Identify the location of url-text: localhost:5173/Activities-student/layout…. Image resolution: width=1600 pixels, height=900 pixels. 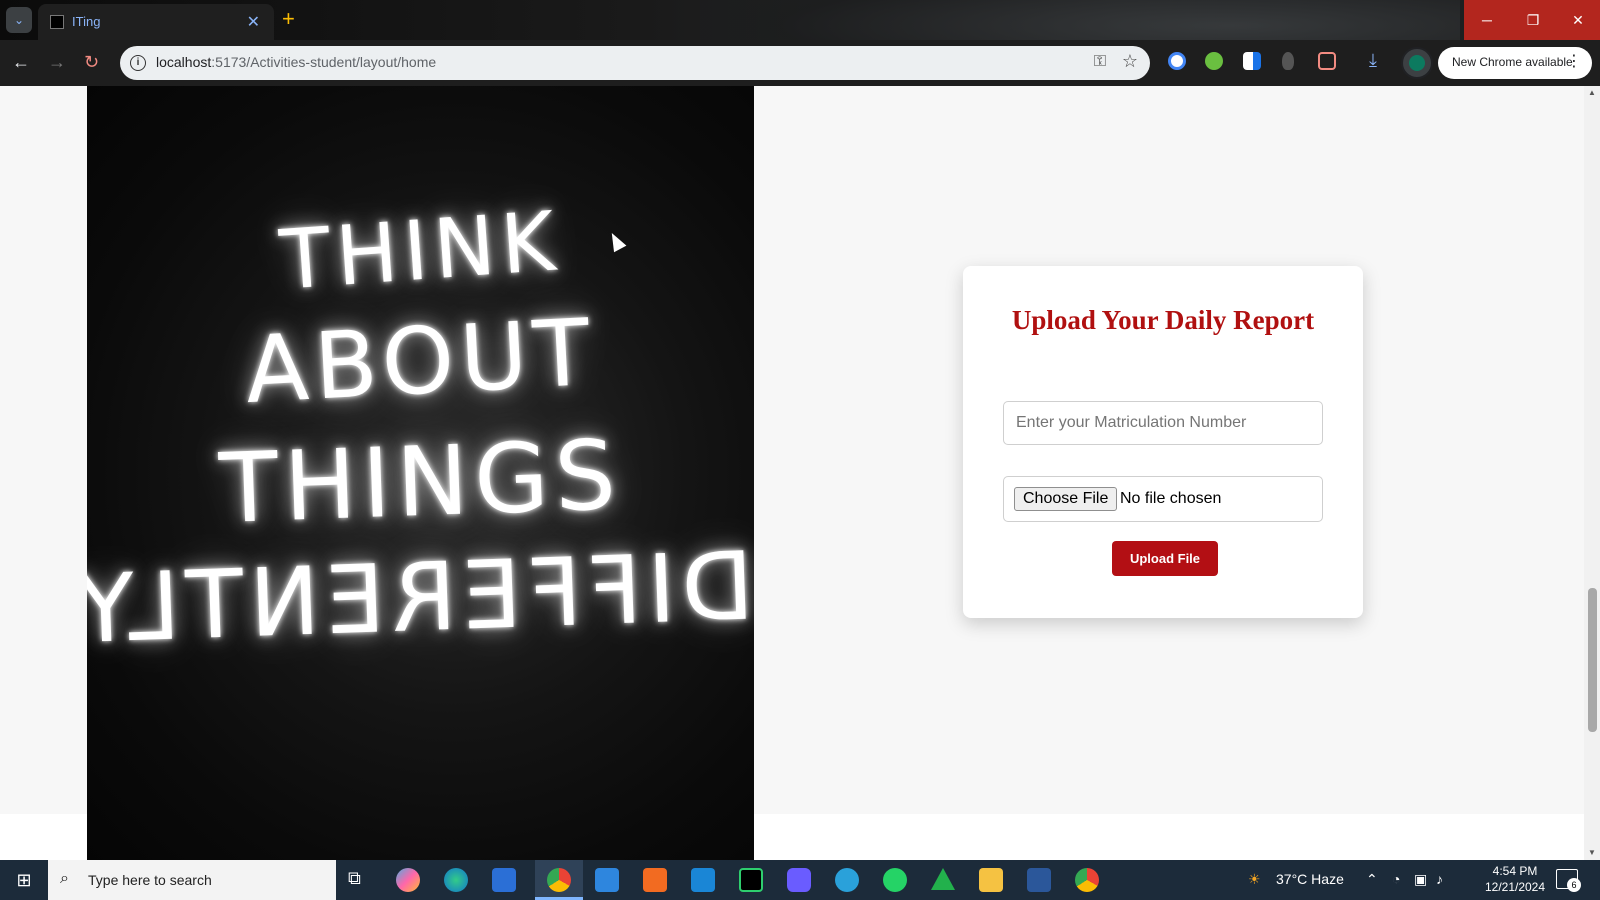
(296, 62).